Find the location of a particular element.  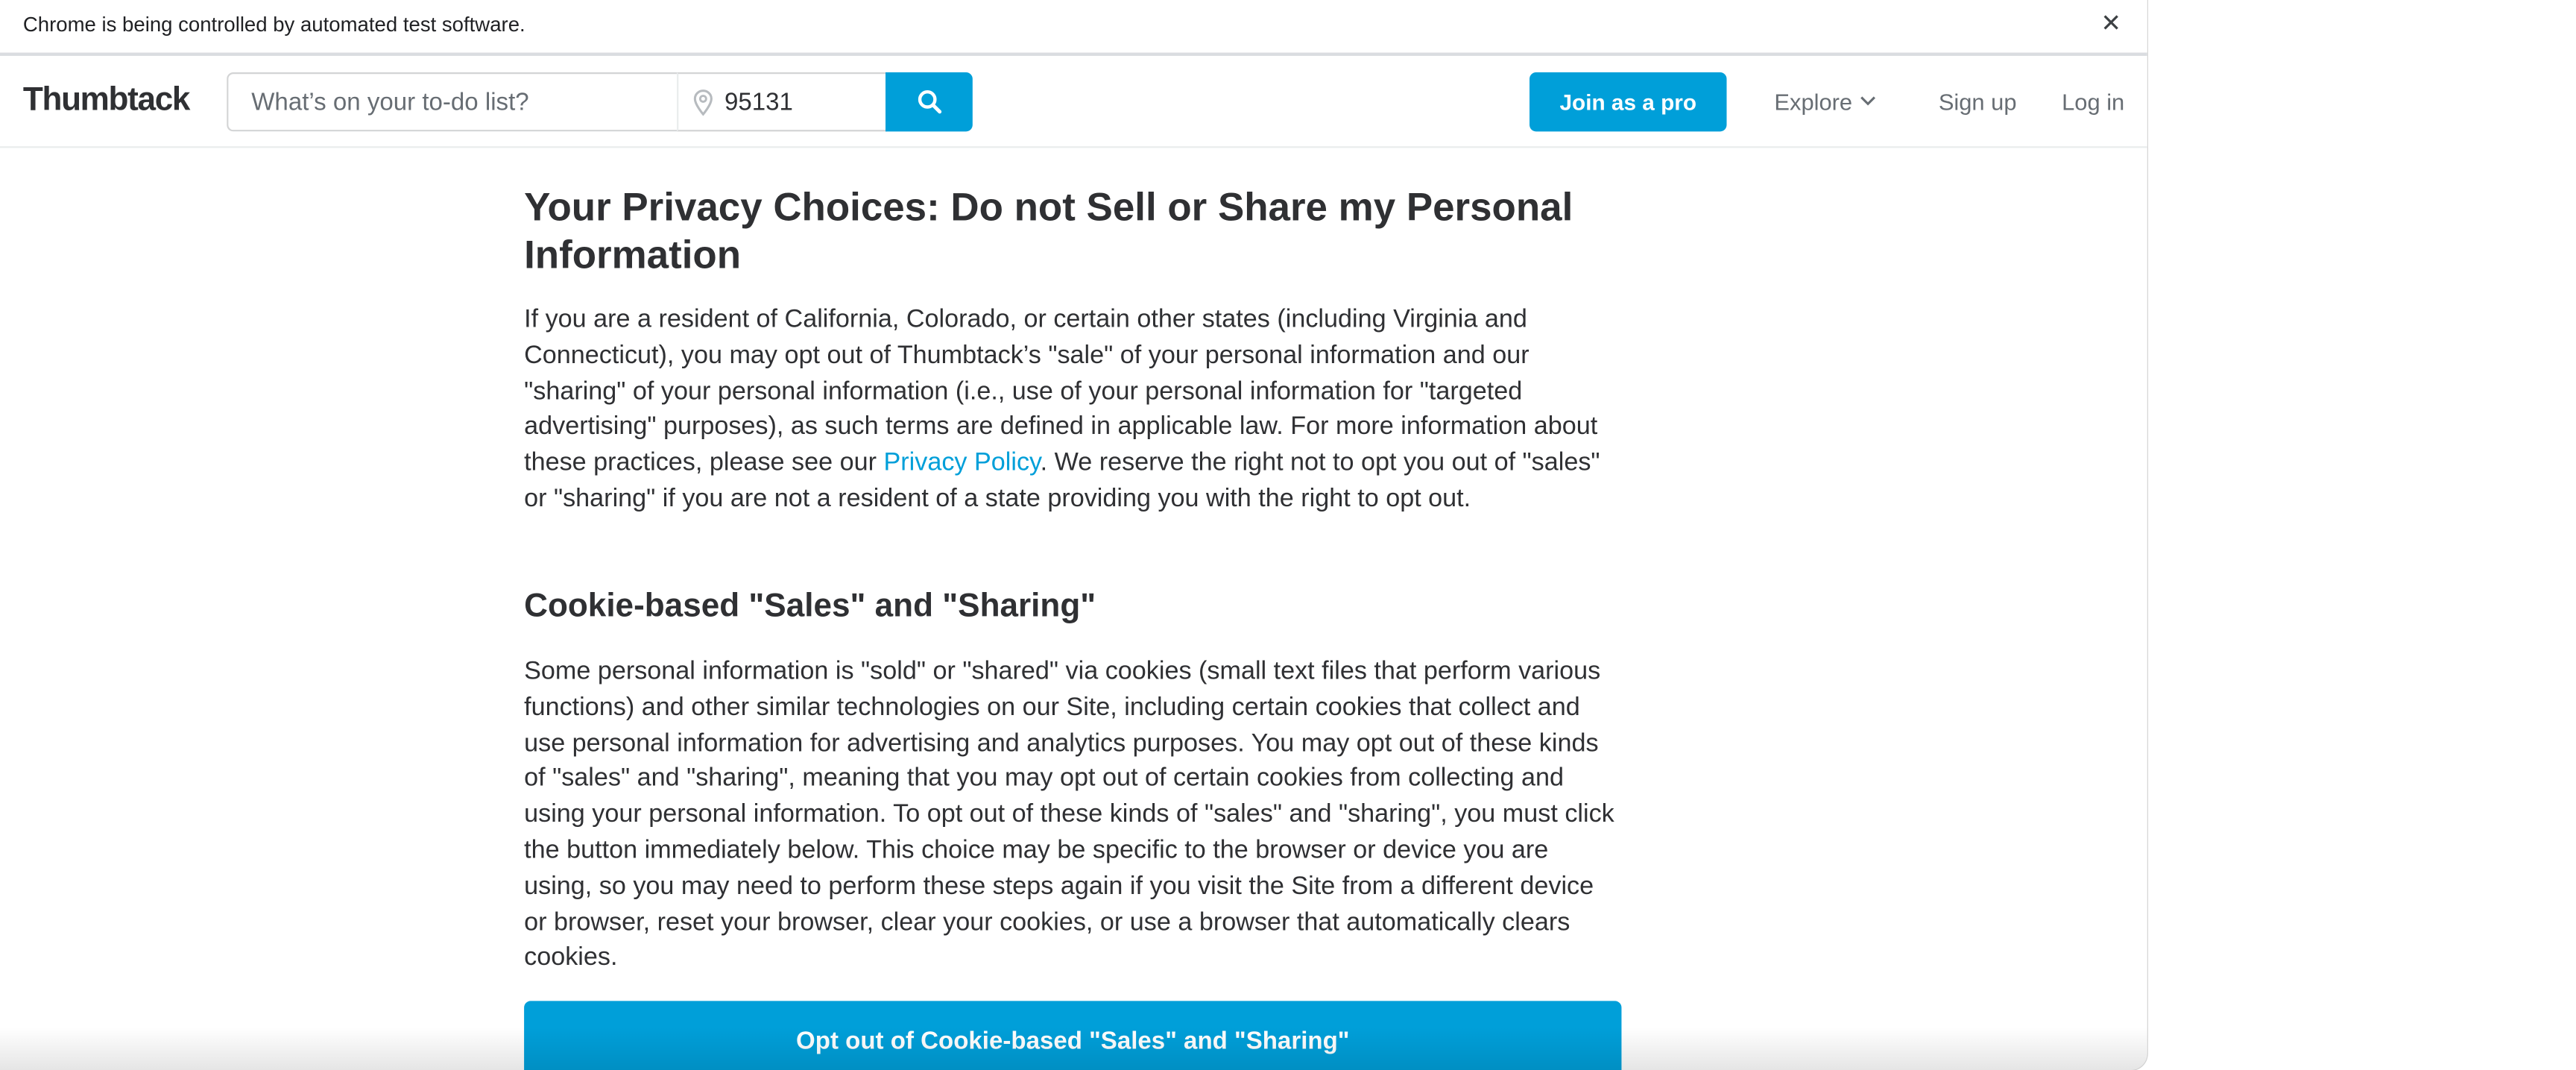

search-input is located at coordinates (454, 102).